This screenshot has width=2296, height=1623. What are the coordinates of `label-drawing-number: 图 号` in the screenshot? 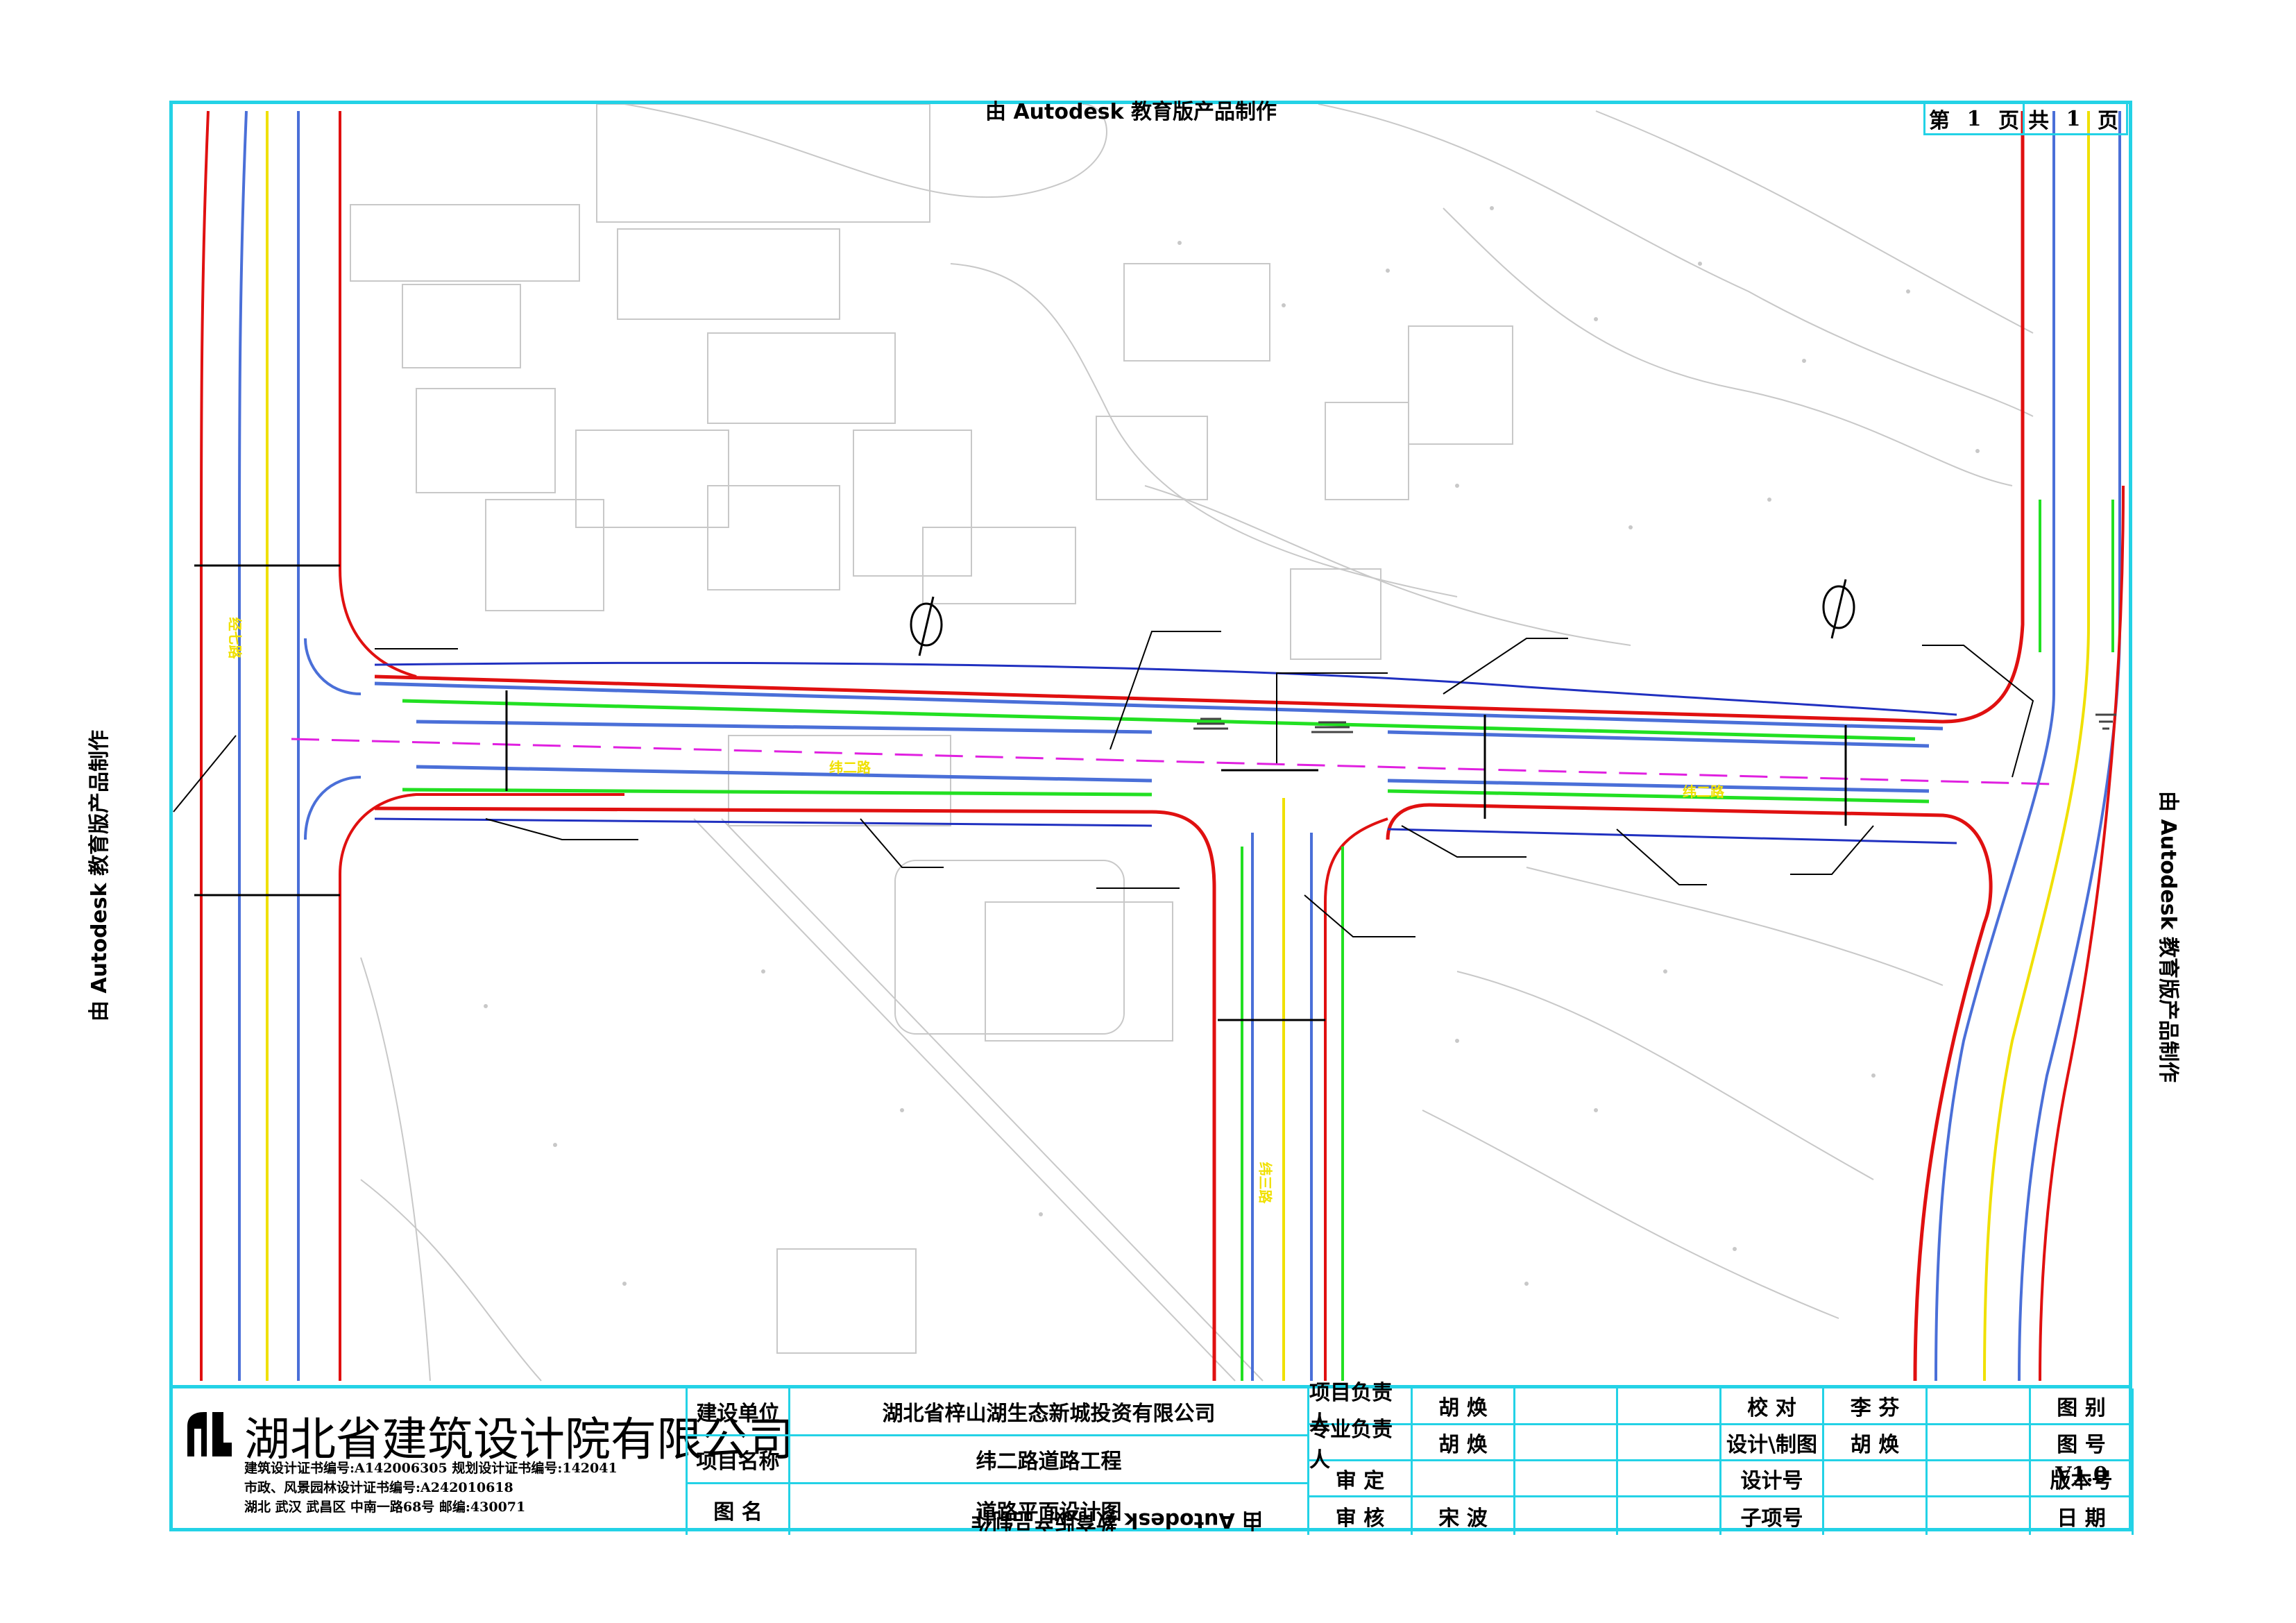 It's located at (2081, 1444).